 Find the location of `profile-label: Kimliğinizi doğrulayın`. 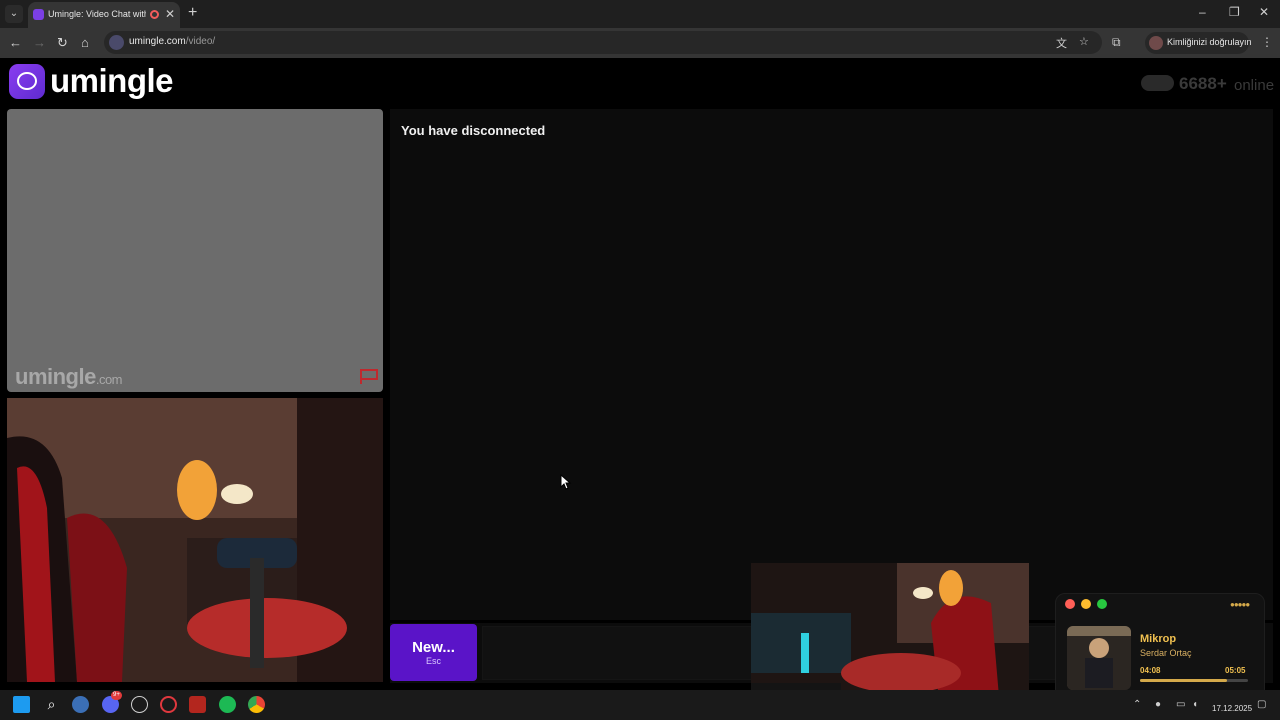

profile-label: Kimliğinizi doğrulayın is located at coordinates (1209, 42).